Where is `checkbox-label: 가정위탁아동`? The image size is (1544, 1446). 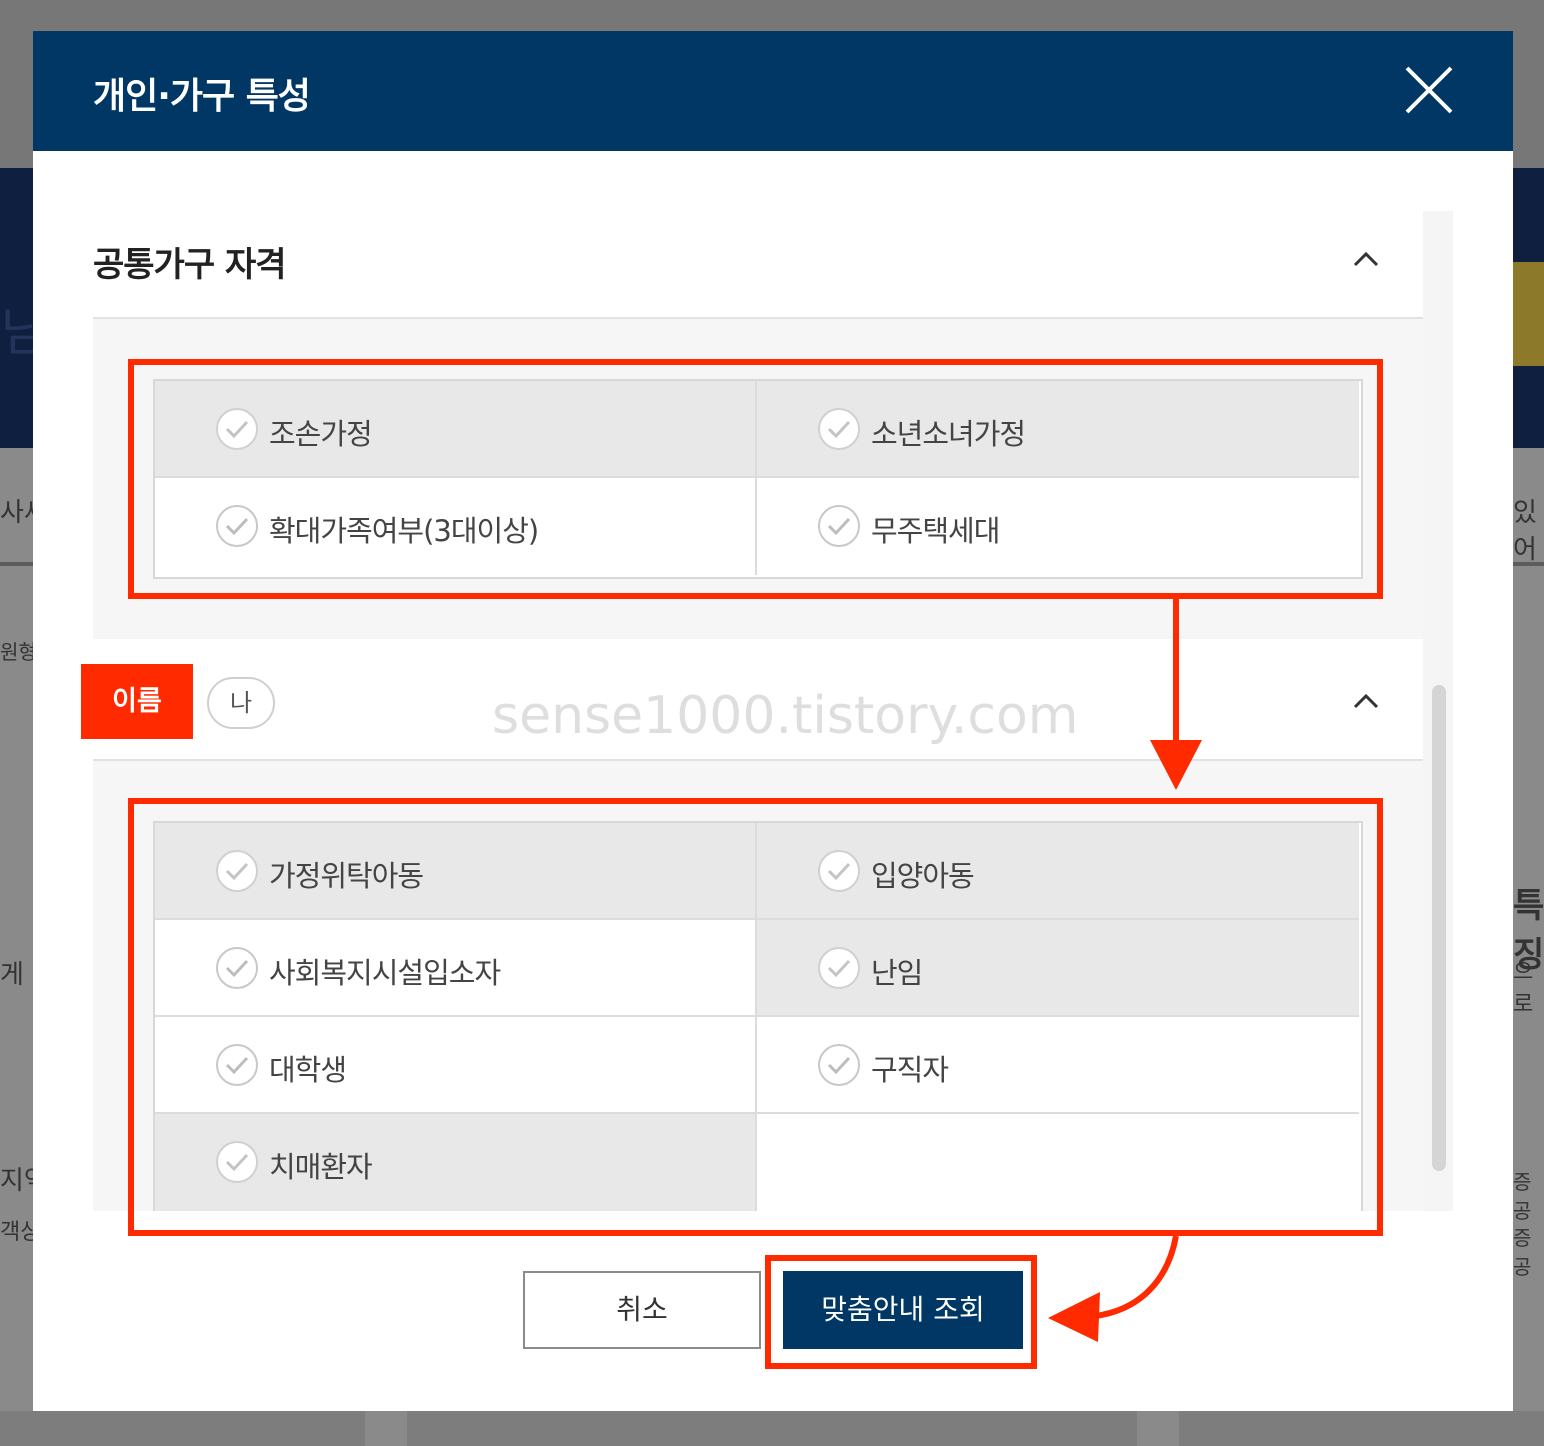
checkbox-label: 가정위탁아동 is located at coordinates (346, 876).